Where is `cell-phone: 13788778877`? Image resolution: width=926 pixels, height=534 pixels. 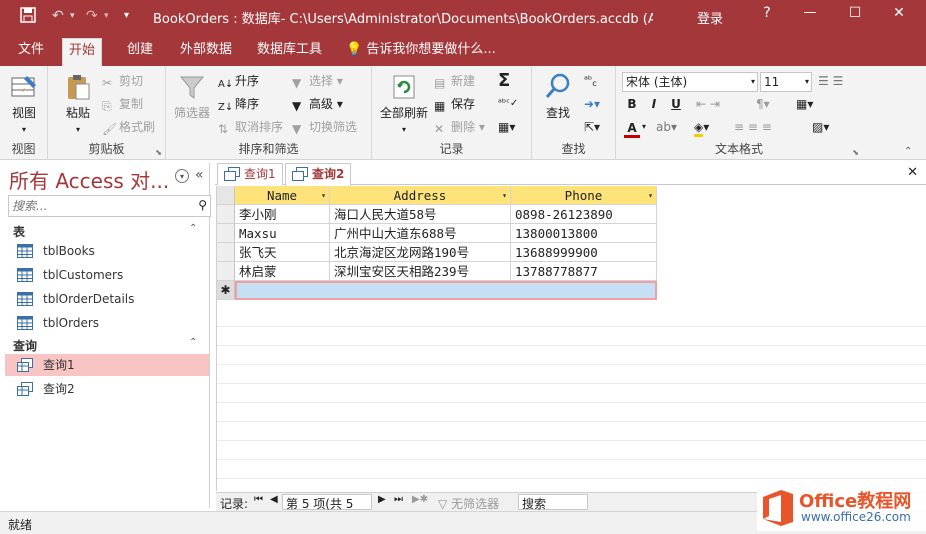 cell-phone: 13788778877 is located at coordinates (584, 271).